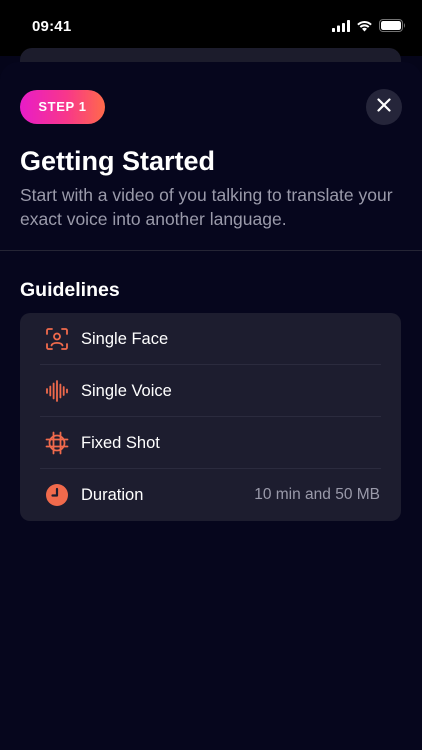 The width and height of the screenshot is (422, 750). Describe the element at coordinates (341, 28) in the screenshot. I see `cellular-signal-icon` at that location.